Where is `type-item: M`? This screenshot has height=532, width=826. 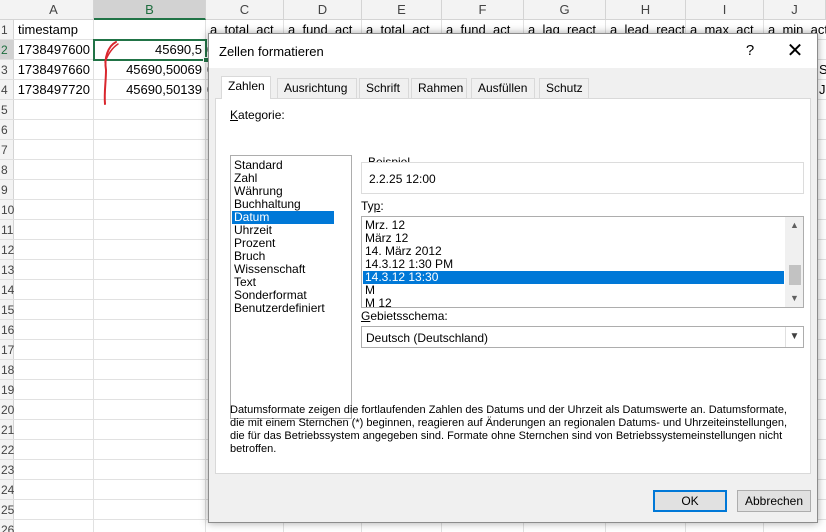 type-item: M is located at coordinates (573, 290).